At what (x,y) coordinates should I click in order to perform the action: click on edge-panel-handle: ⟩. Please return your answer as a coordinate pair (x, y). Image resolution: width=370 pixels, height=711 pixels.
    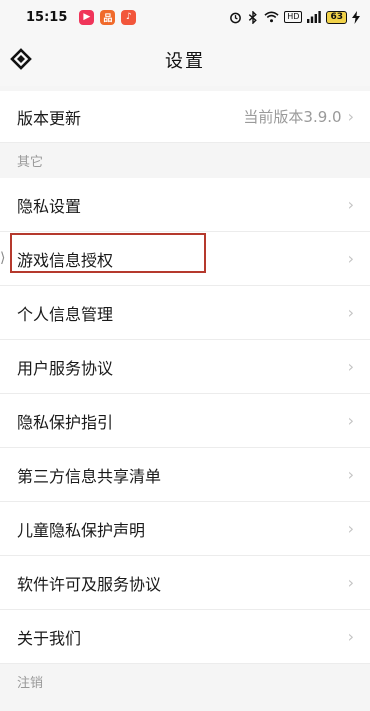
    Looking at the image, I should click on (5, 258).